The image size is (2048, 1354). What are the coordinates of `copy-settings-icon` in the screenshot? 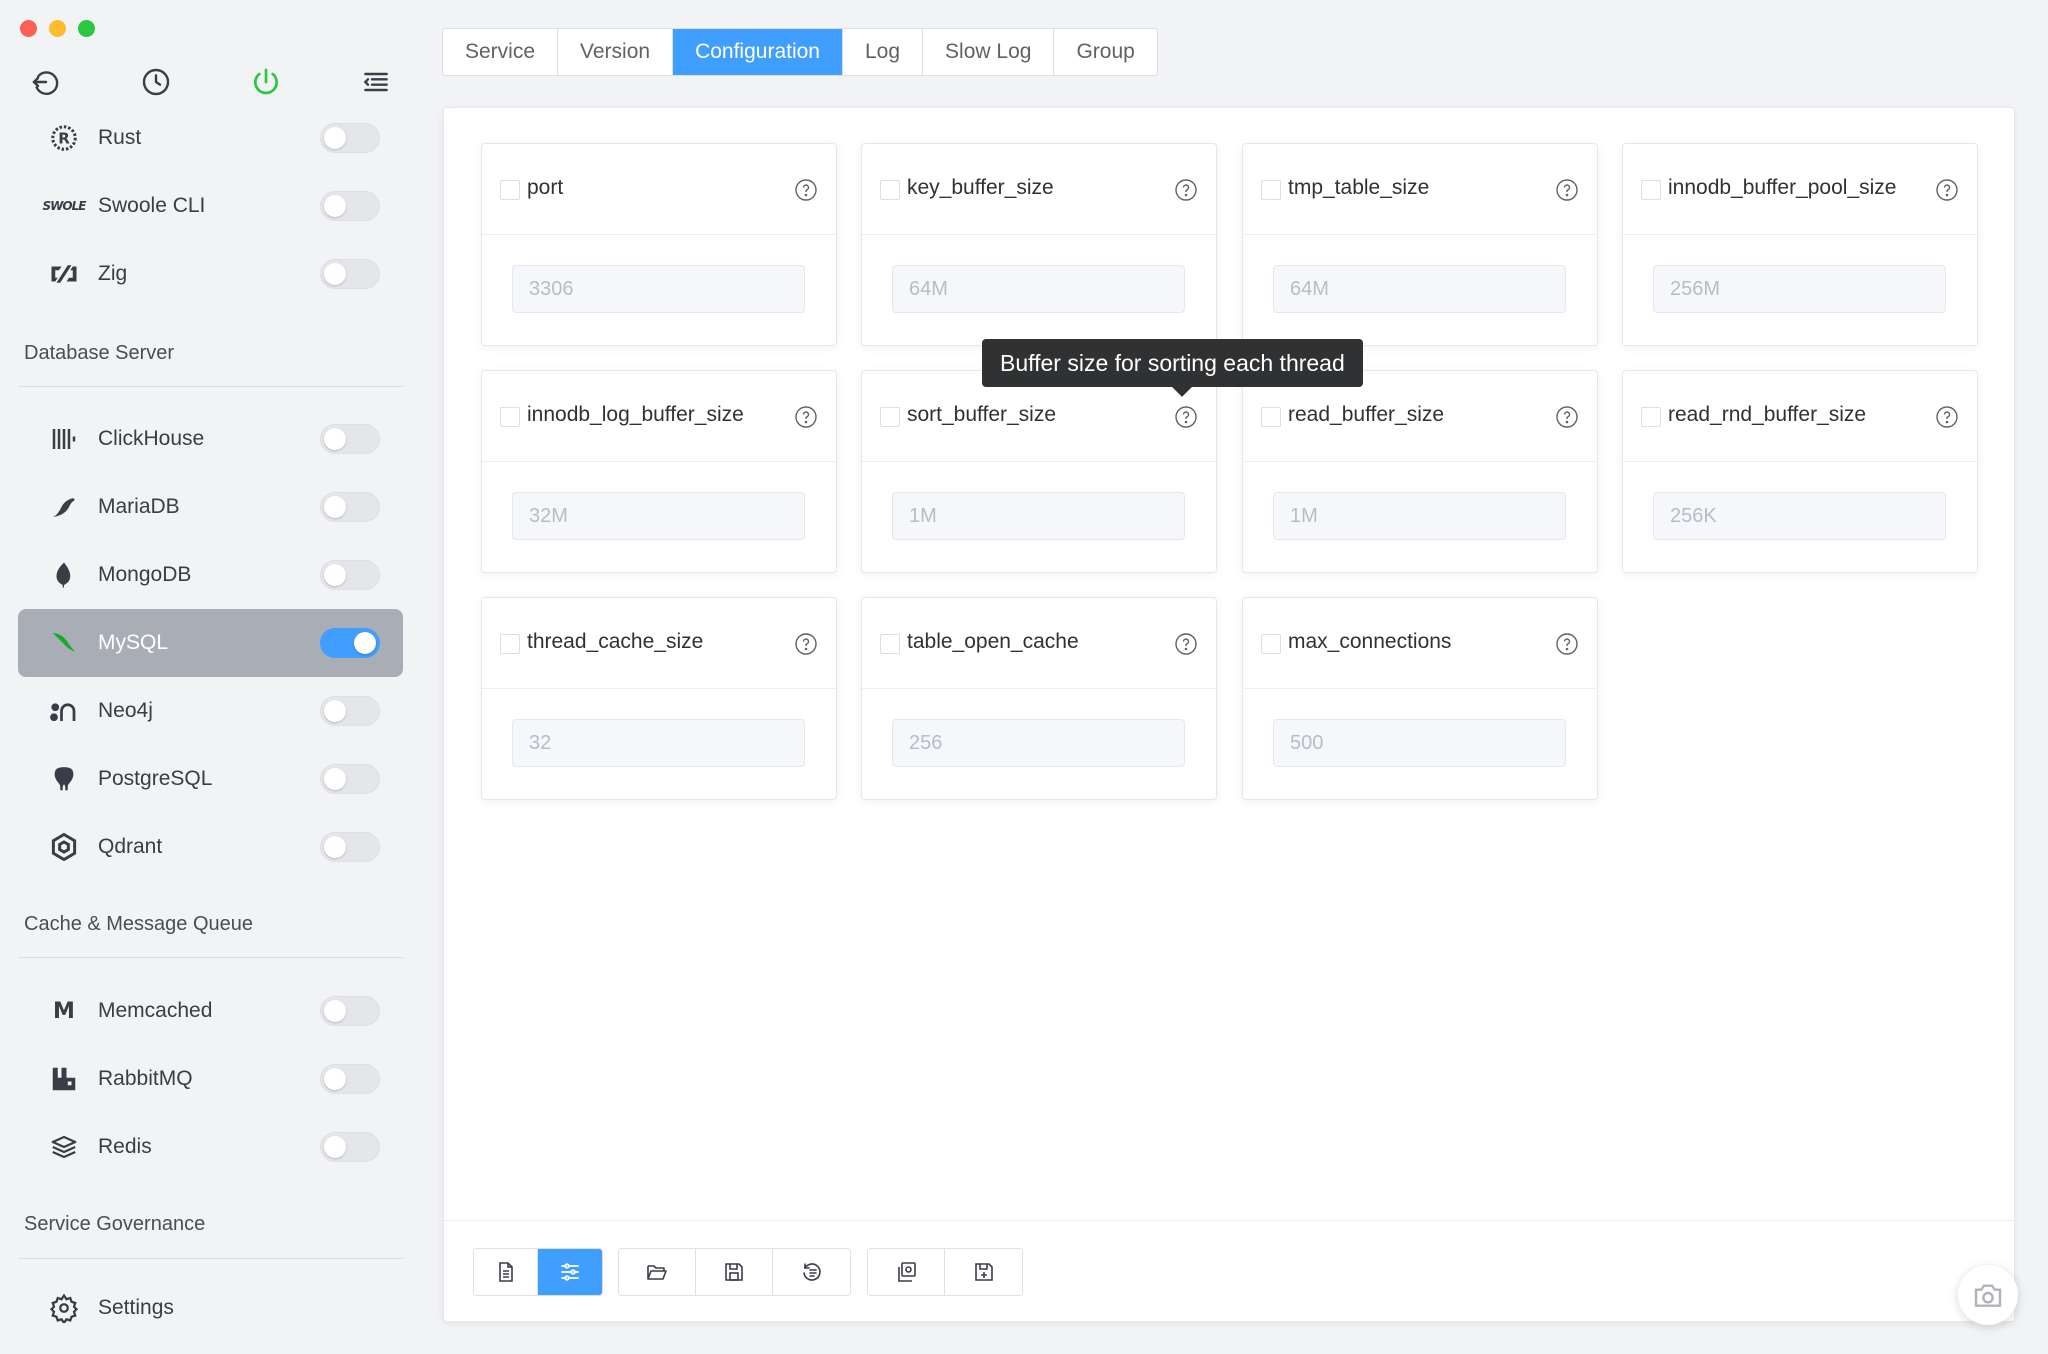 It's located at (907, 1272).